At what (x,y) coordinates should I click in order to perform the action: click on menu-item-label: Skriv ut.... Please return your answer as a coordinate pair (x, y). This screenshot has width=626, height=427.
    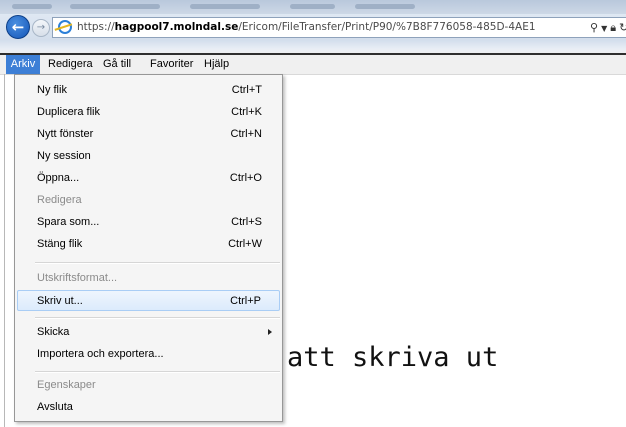
    Looking at the image, I should click on (60, 301).